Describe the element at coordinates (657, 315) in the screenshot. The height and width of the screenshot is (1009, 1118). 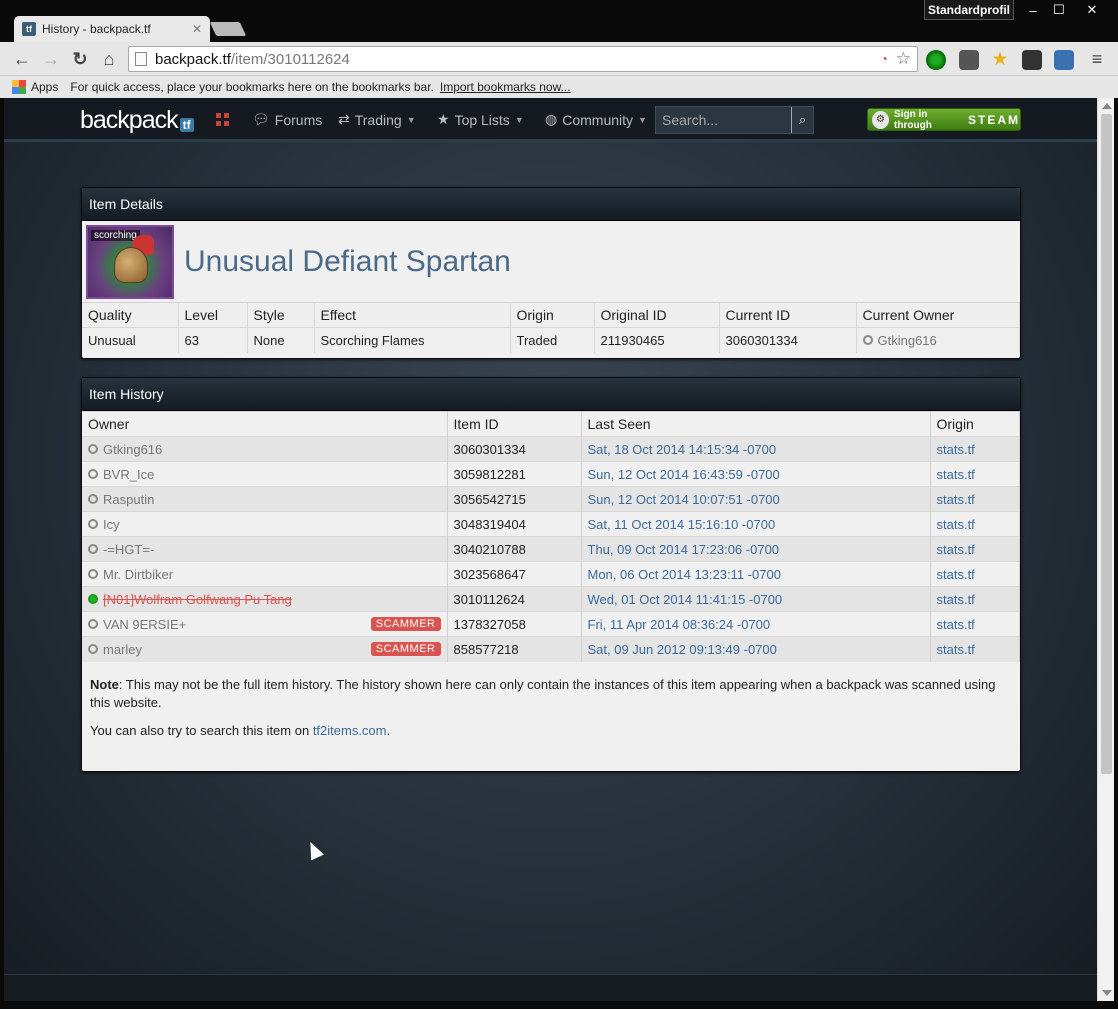
I see `col-original-id: Original ID` at that location.